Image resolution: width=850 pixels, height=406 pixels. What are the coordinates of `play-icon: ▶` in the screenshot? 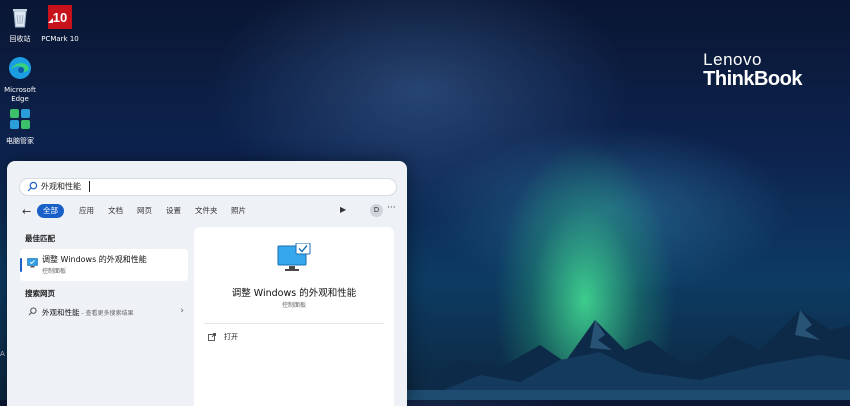 It's located at (343, 209).